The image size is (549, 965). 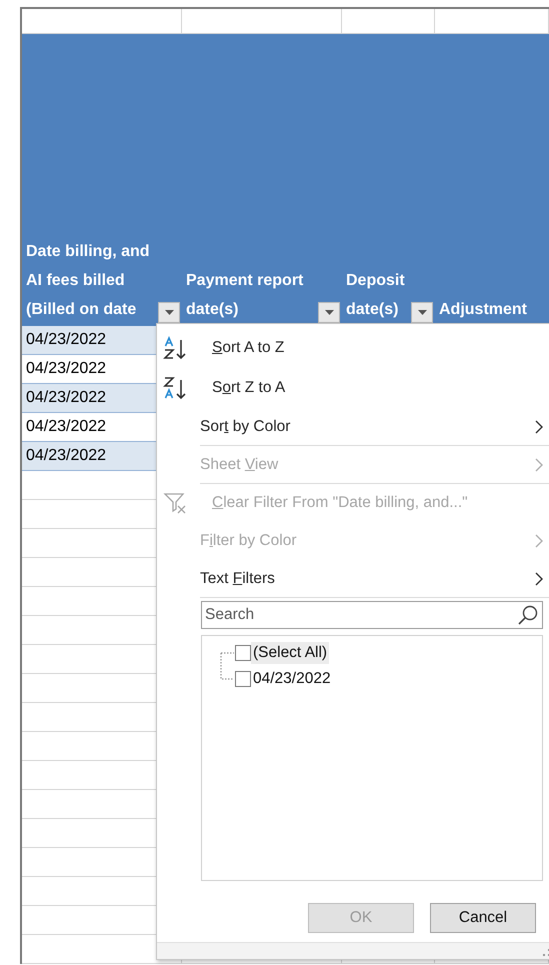 I want to click on column-header: AI fees billed, so click(x=75, y=281).